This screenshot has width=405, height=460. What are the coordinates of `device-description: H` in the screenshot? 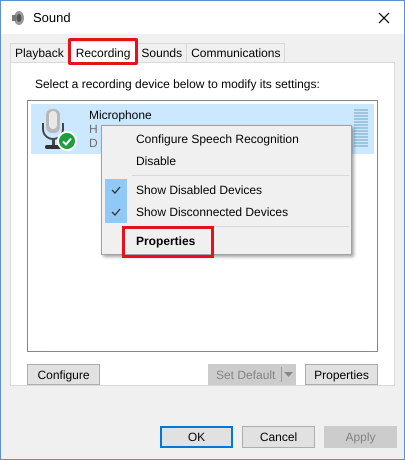 It's located at (94, 129).